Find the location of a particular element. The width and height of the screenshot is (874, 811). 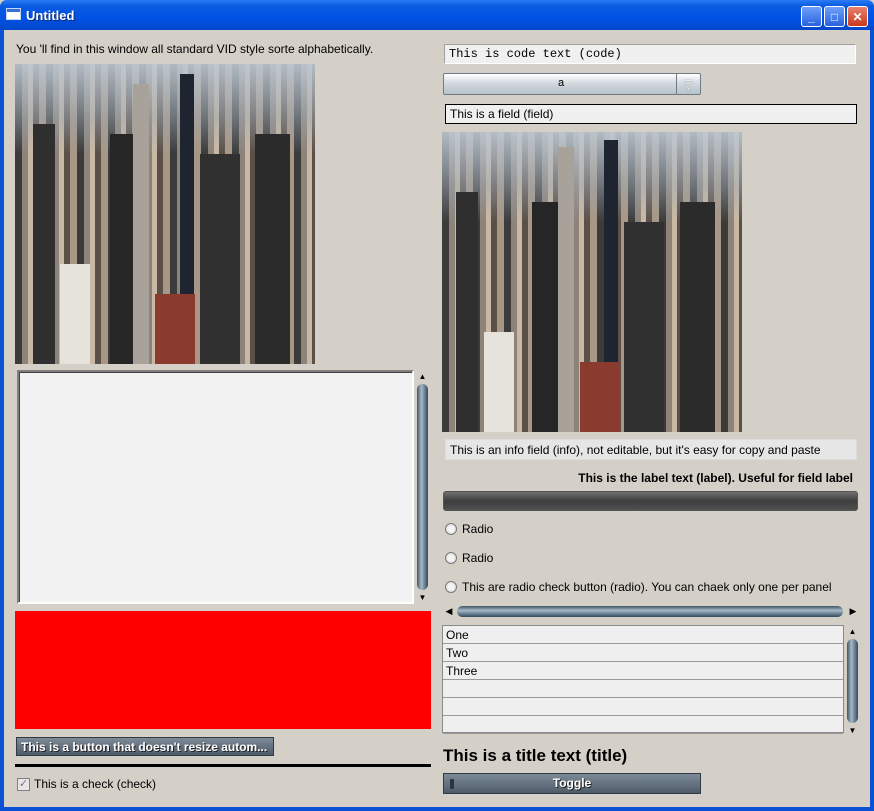

title-text: This is a title text (title) is located at coordinates (535, 755).